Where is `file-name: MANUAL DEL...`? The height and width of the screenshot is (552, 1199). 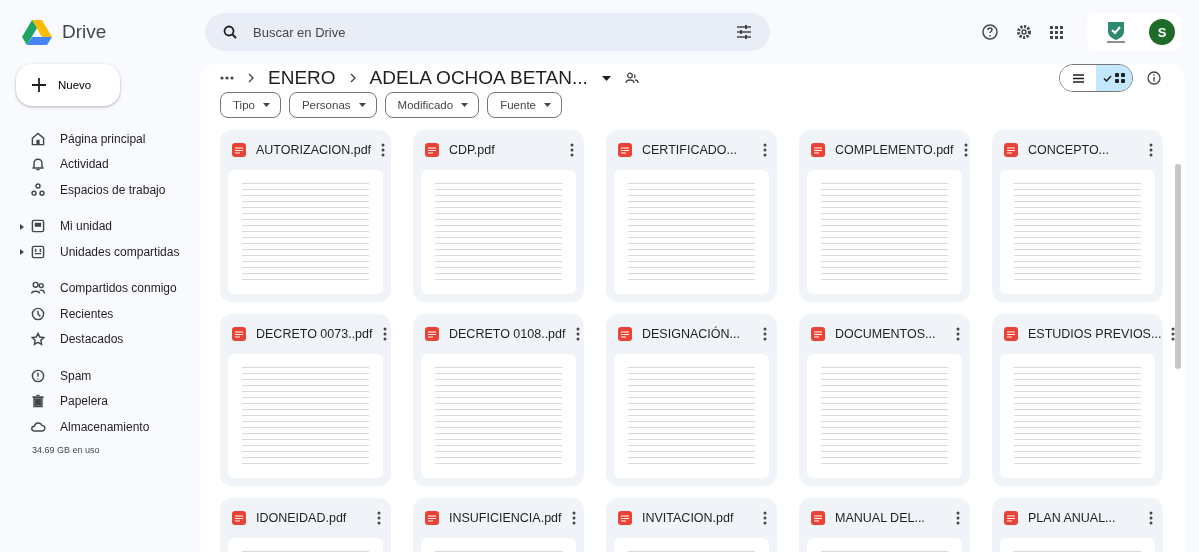
file-name: MANUAL DEL... is located at coordinates (880, 518).